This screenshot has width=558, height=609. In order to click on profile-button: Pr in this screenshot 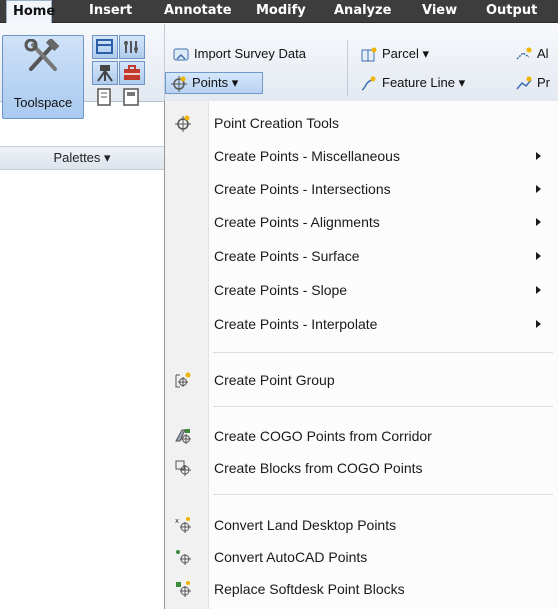, I will do `click(532, 83)`.